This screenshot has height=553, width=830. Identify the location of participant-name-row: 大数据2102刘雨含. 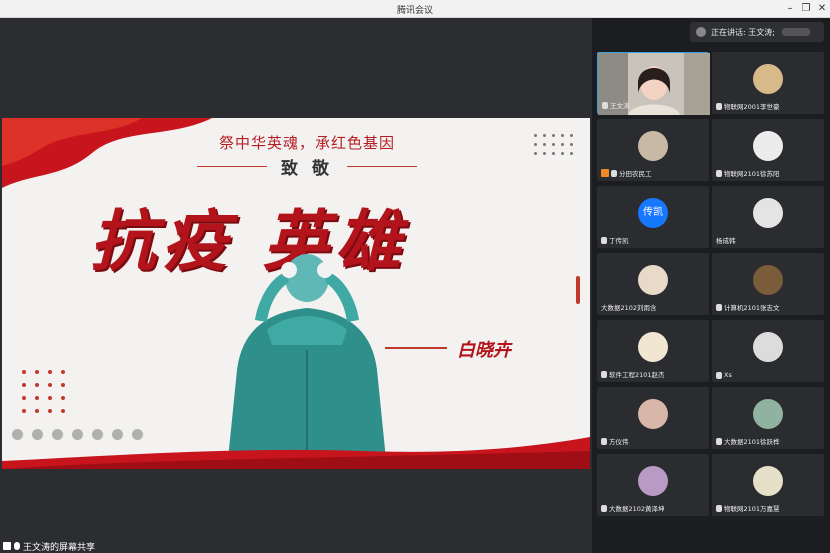
(629, 307).